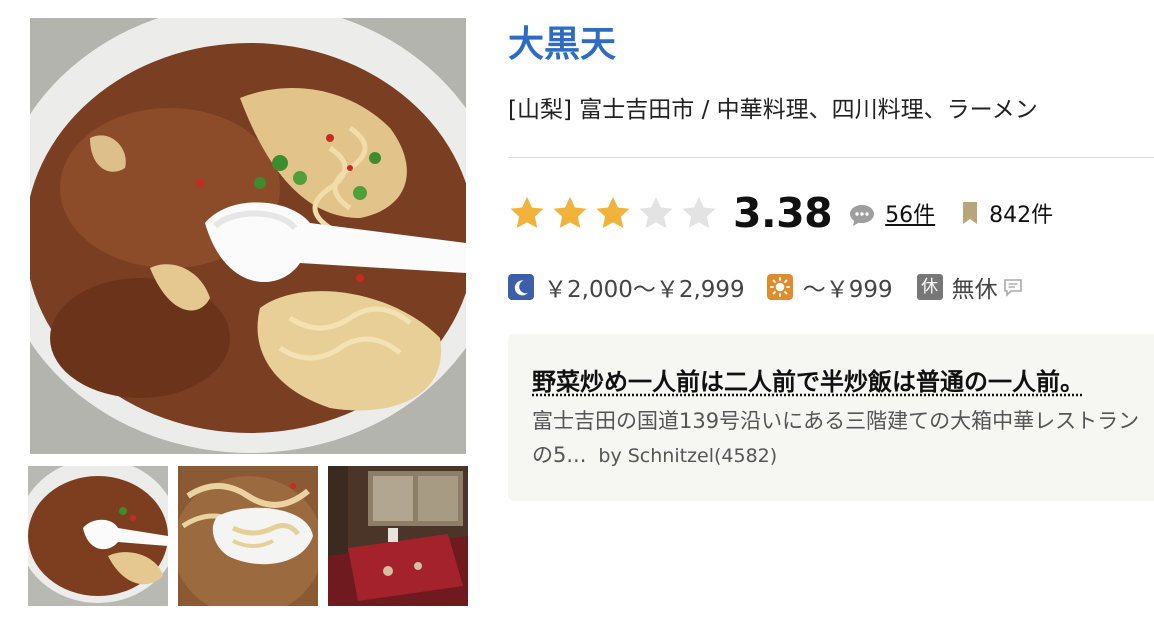  What do you see at coordinates (766, 287) in the screenshot?
I see `budget-row: ￥2,000～￥2,999 ～￥999 休 無休` at bounding box center [766, 287].